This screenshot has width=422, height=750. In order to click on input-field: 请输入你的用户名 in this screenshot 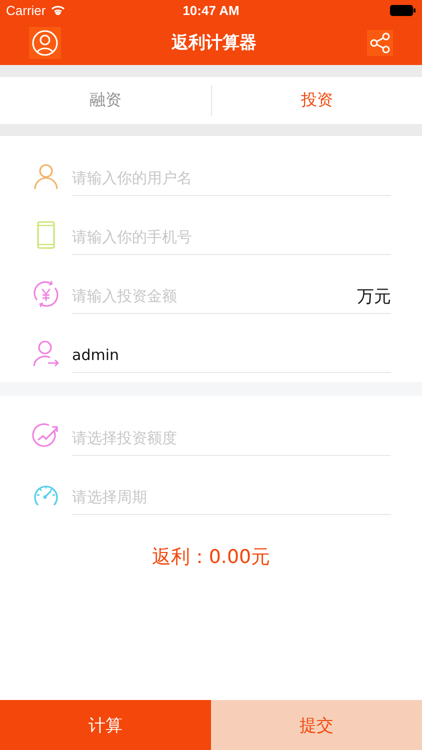, I will do `click(231, 178)`.